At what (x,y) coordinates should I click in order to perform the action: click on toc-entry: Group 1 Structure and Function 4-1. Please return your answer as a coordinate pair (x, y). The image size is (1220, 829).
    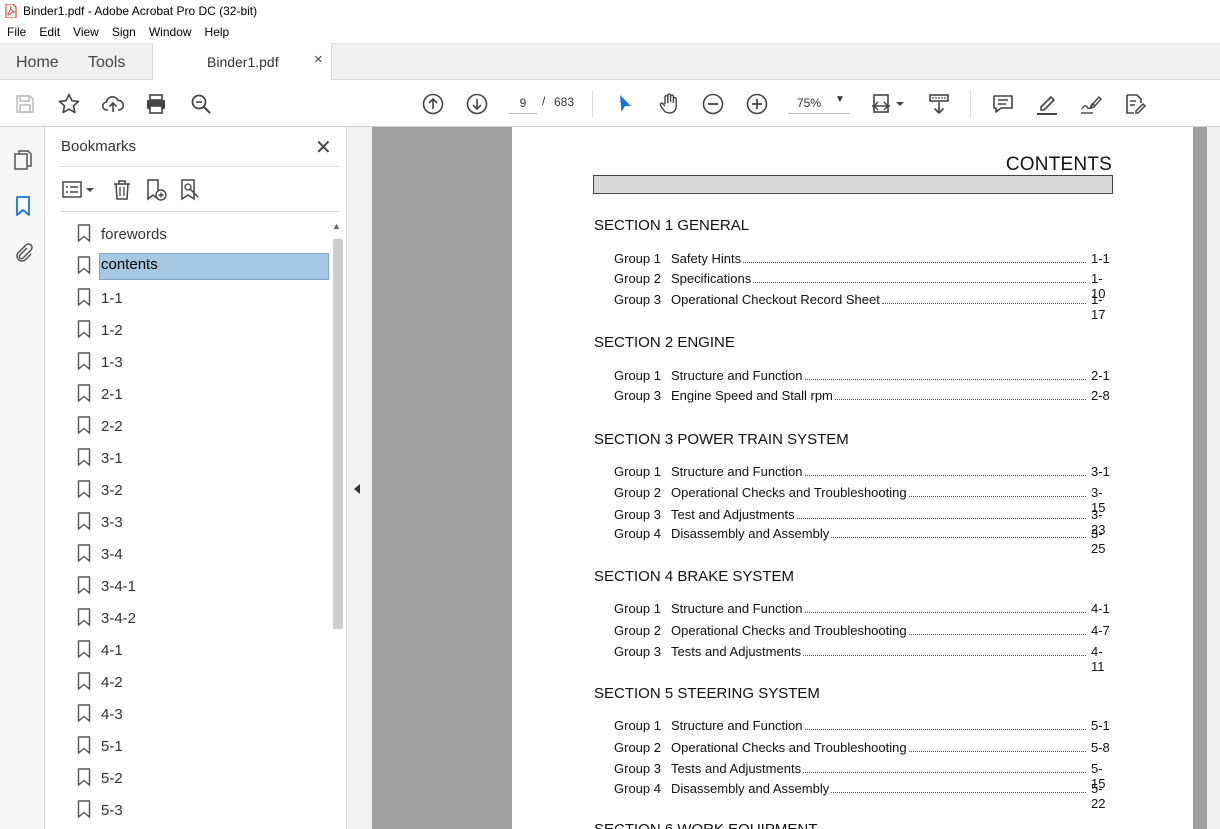
    Looking at the image, I should click on (864, 610).